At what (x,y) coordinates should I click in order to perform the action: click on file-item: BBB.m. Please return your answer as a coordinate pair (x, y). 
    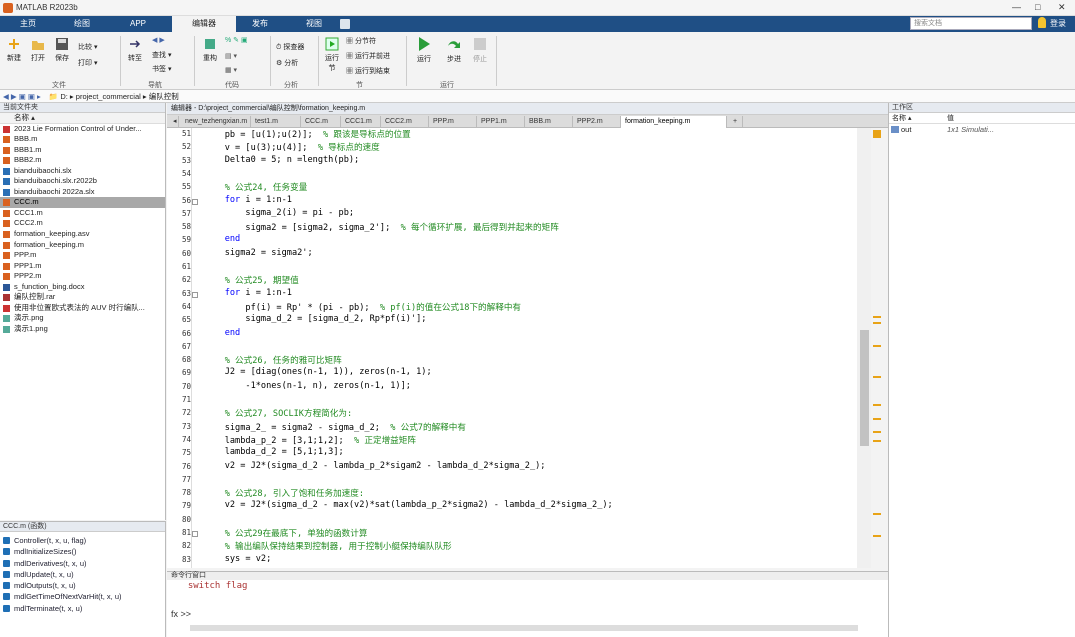
    Looking at the image, I should click on (82, 139).